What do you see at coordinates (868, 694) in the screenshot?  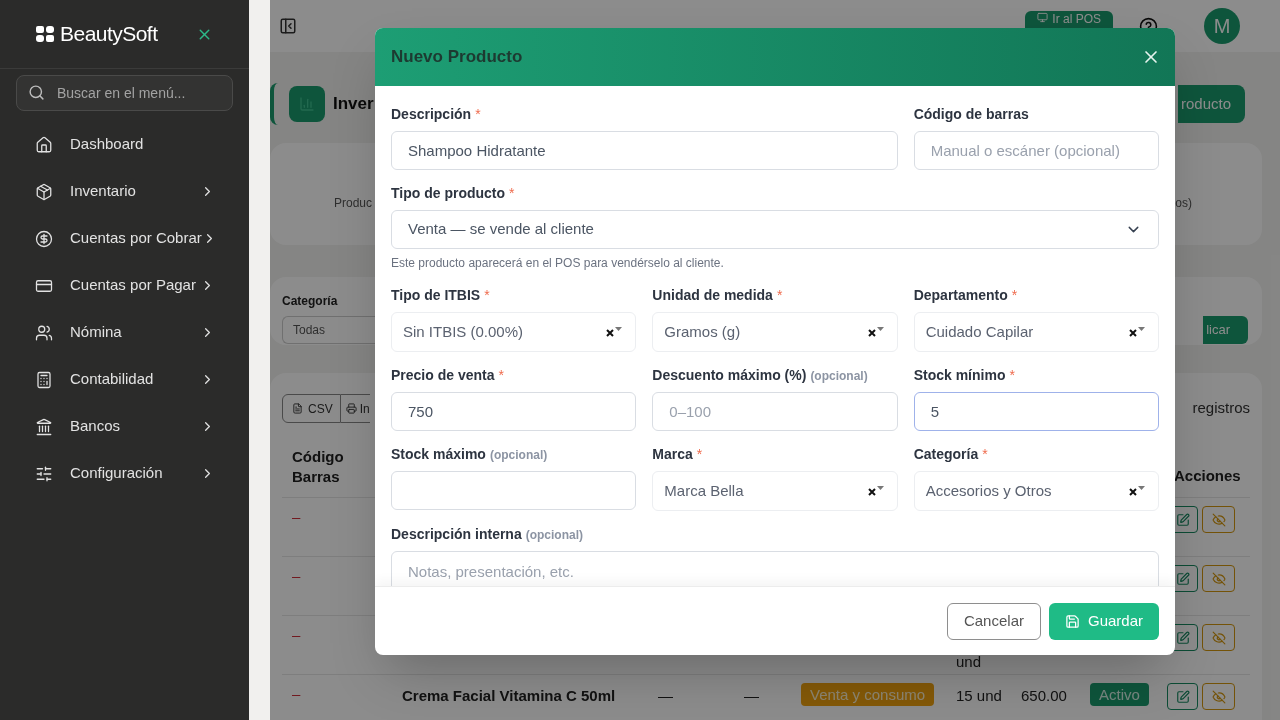 I see `type-badge: Venta y consumo` at bounding box center [868, 694].